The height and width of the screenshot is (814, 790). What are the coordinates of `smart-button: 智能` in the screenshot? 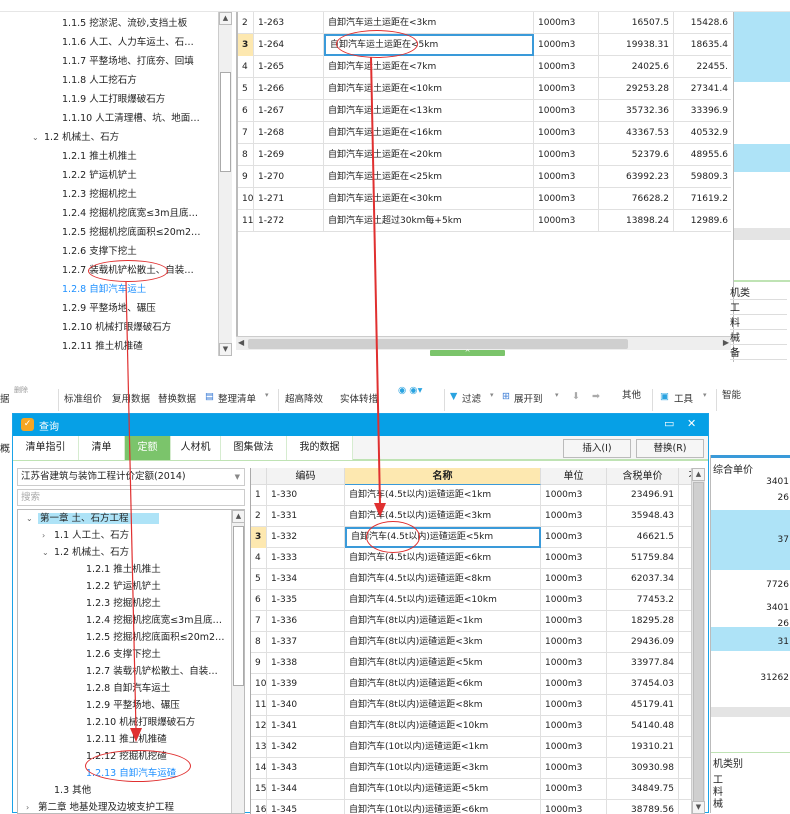 It's located at (731, 394).